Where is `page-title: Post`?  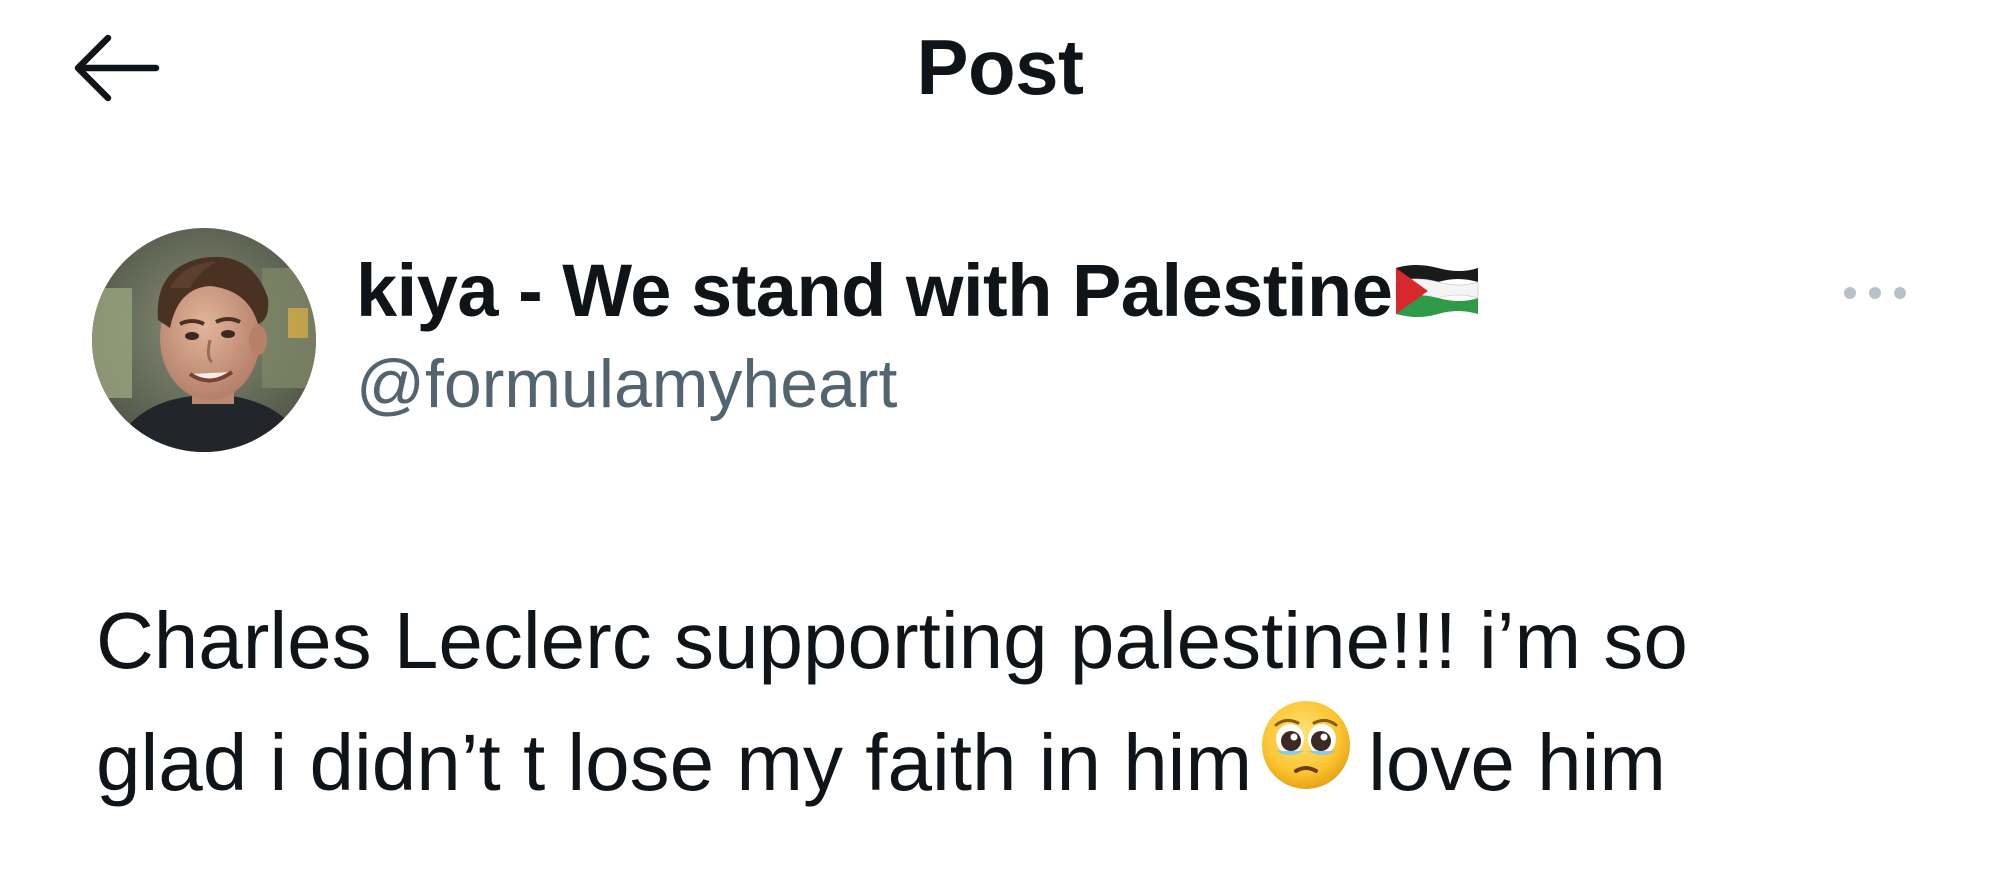
page-title: Post is located at coordinates (1000, 67).